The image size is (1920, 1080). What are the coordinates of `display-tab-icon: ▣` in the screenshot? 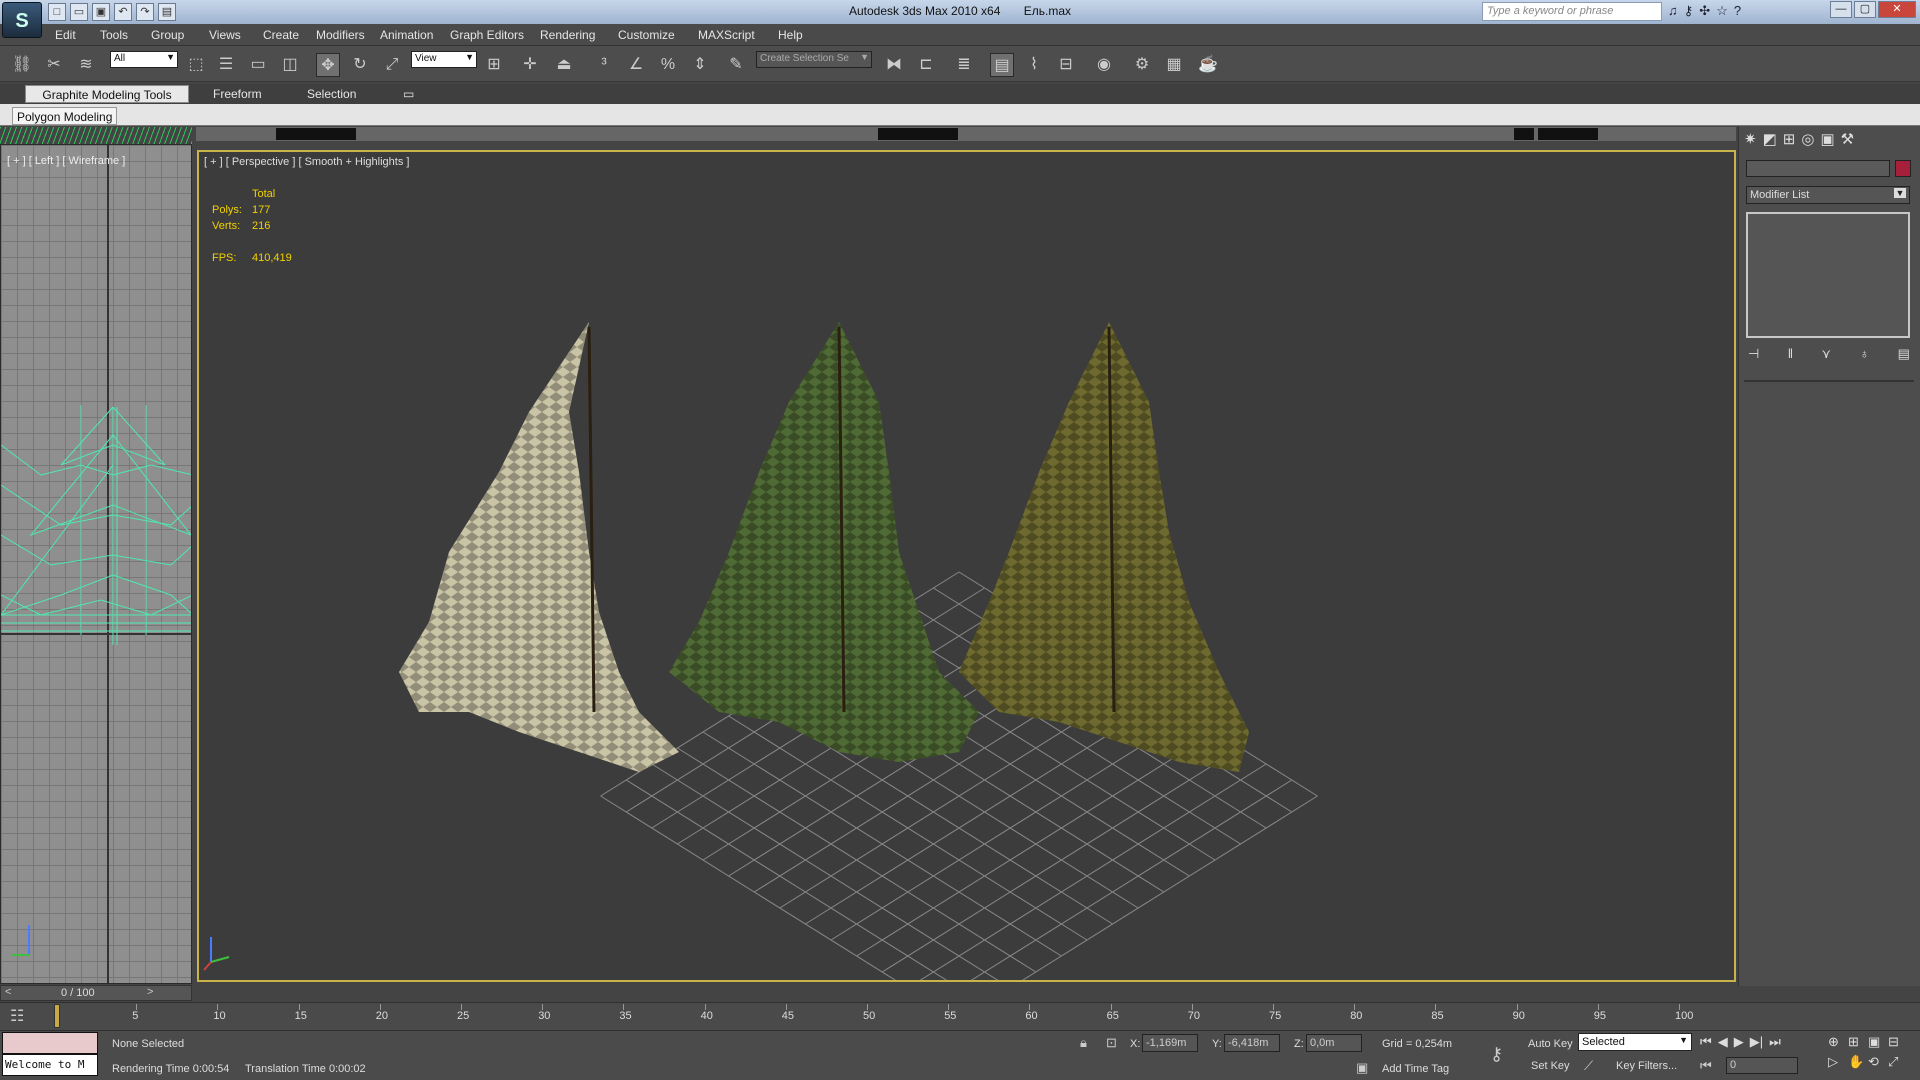 It's located at (1827, 139).